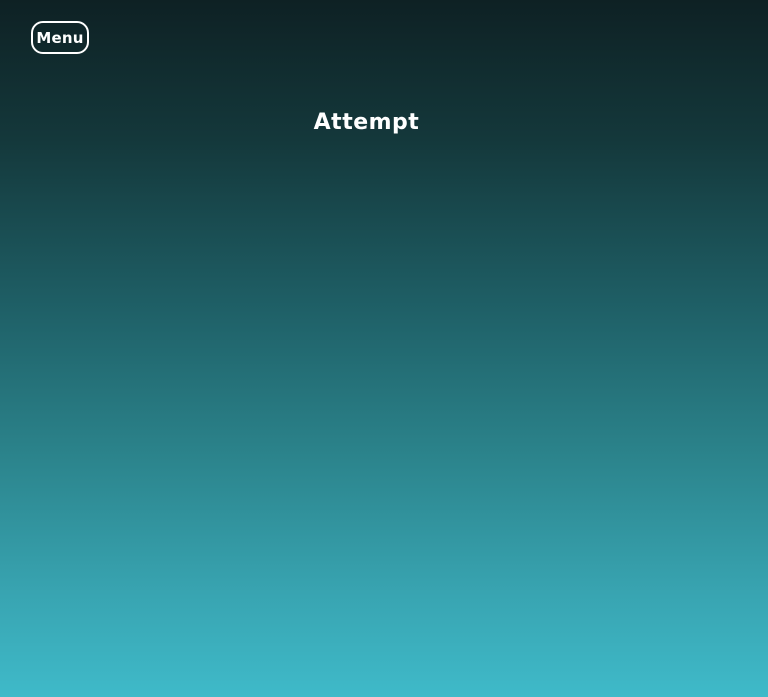 This screenshot has width=768, height=697. What do you see at coordinates (60, 37) in the screenshot?
I see `menu-button: Menu` at bounding box center [60, 37].